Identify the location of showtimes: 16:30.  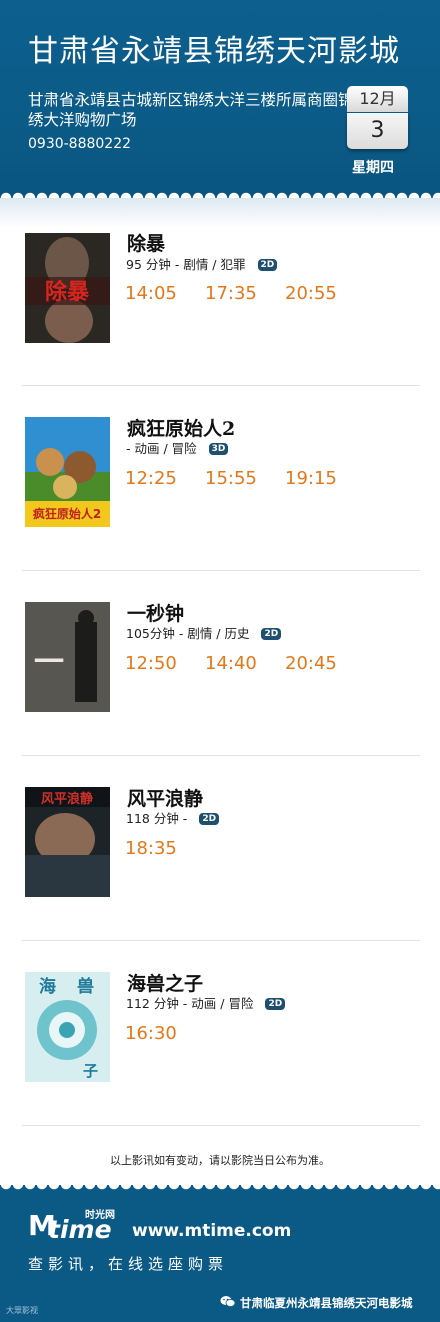
(165, 1033).